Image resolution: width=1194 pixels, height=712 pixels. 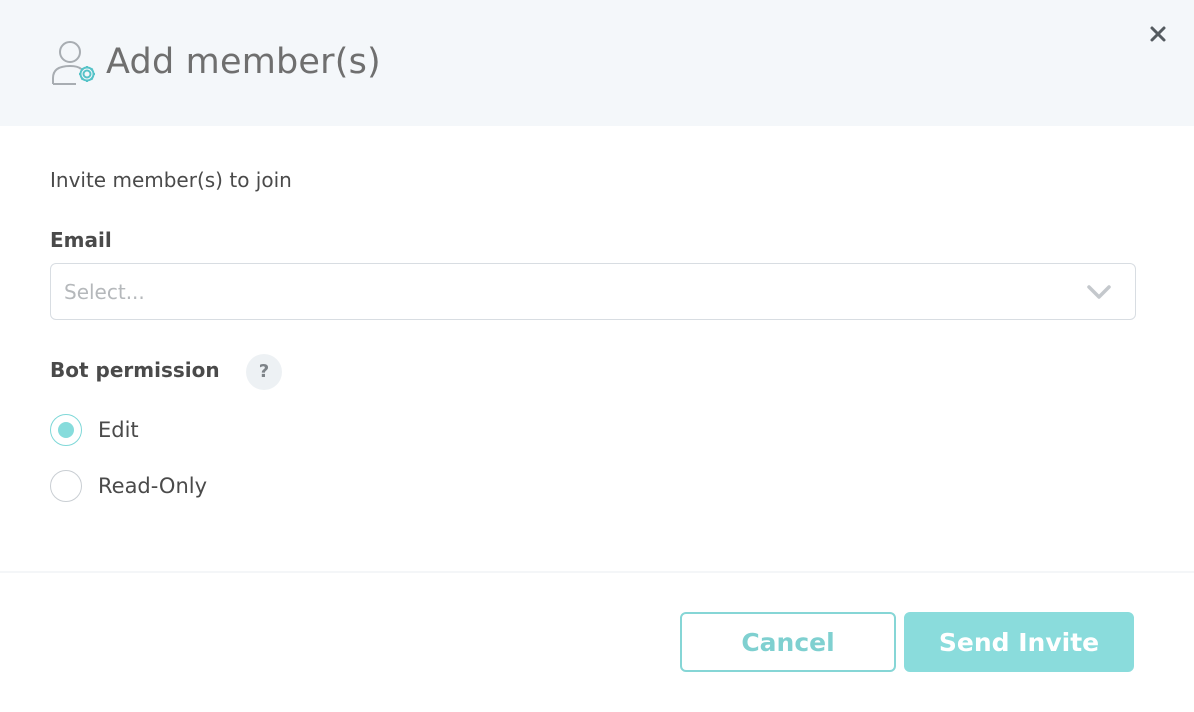 I want to click on radio-read-only-circle, so click(x=66, y=486).